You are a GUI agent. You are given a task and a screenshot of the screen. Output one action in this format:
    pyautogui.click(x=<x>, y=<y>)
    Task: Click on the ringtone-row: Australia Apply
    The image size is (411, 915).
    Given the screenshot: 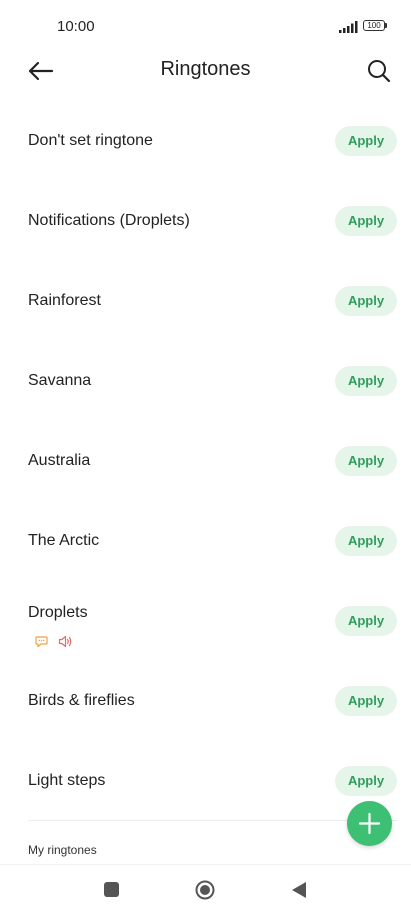 What is the action you would take?
    pyautogui.click(x=205, y=461)
    